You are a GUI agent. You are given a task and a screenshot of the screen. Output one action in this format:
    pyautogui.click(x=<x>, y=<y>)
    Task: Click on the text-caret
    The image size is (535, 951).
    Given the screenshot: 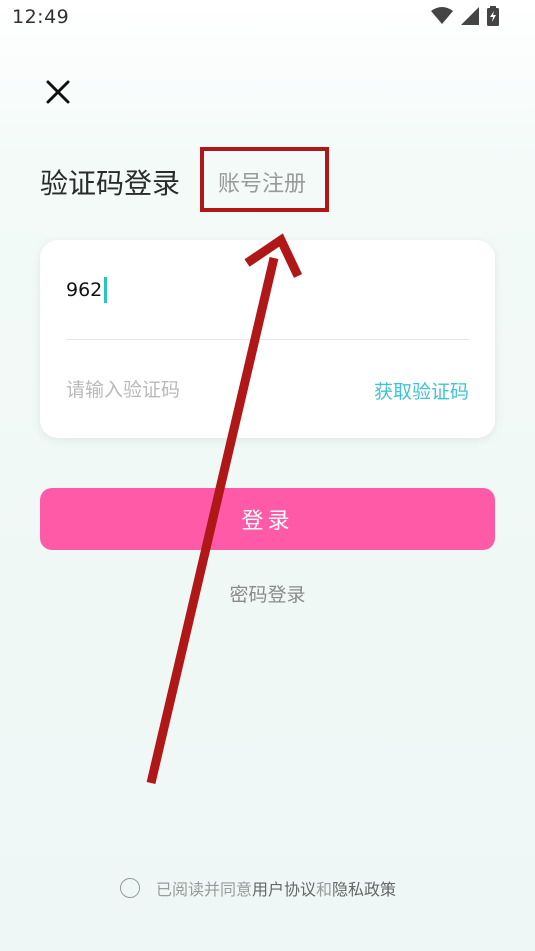 What is the action you would take?
    pyautogui.click(x=106, y=290)
    